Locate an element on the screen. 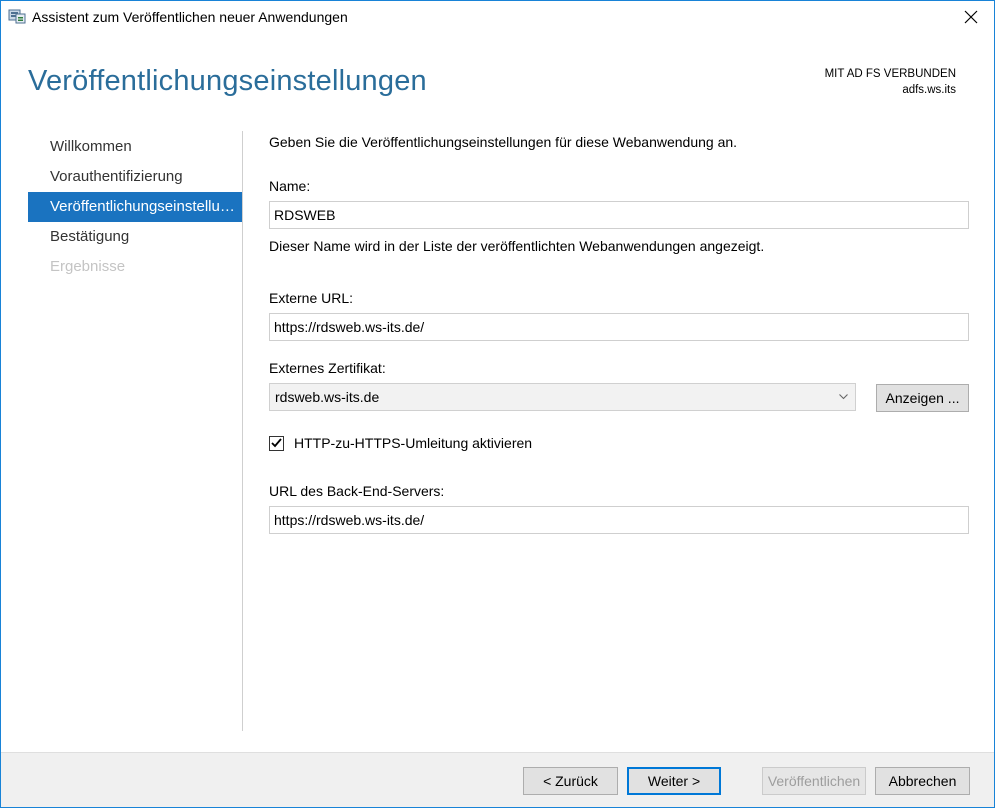  step-bestaetigung: Bestätigung is located at coordinates (135, 237).